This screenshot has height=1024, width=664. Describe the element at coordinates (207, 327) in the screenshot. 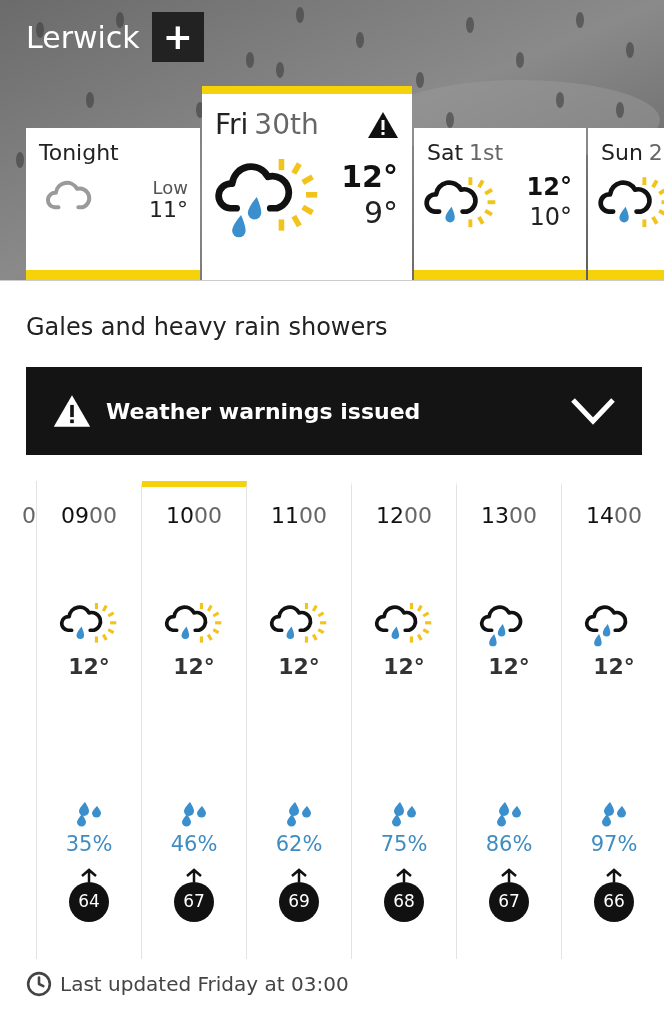

I see `forecast-summary: Gales and heavy rain showers` at that location.